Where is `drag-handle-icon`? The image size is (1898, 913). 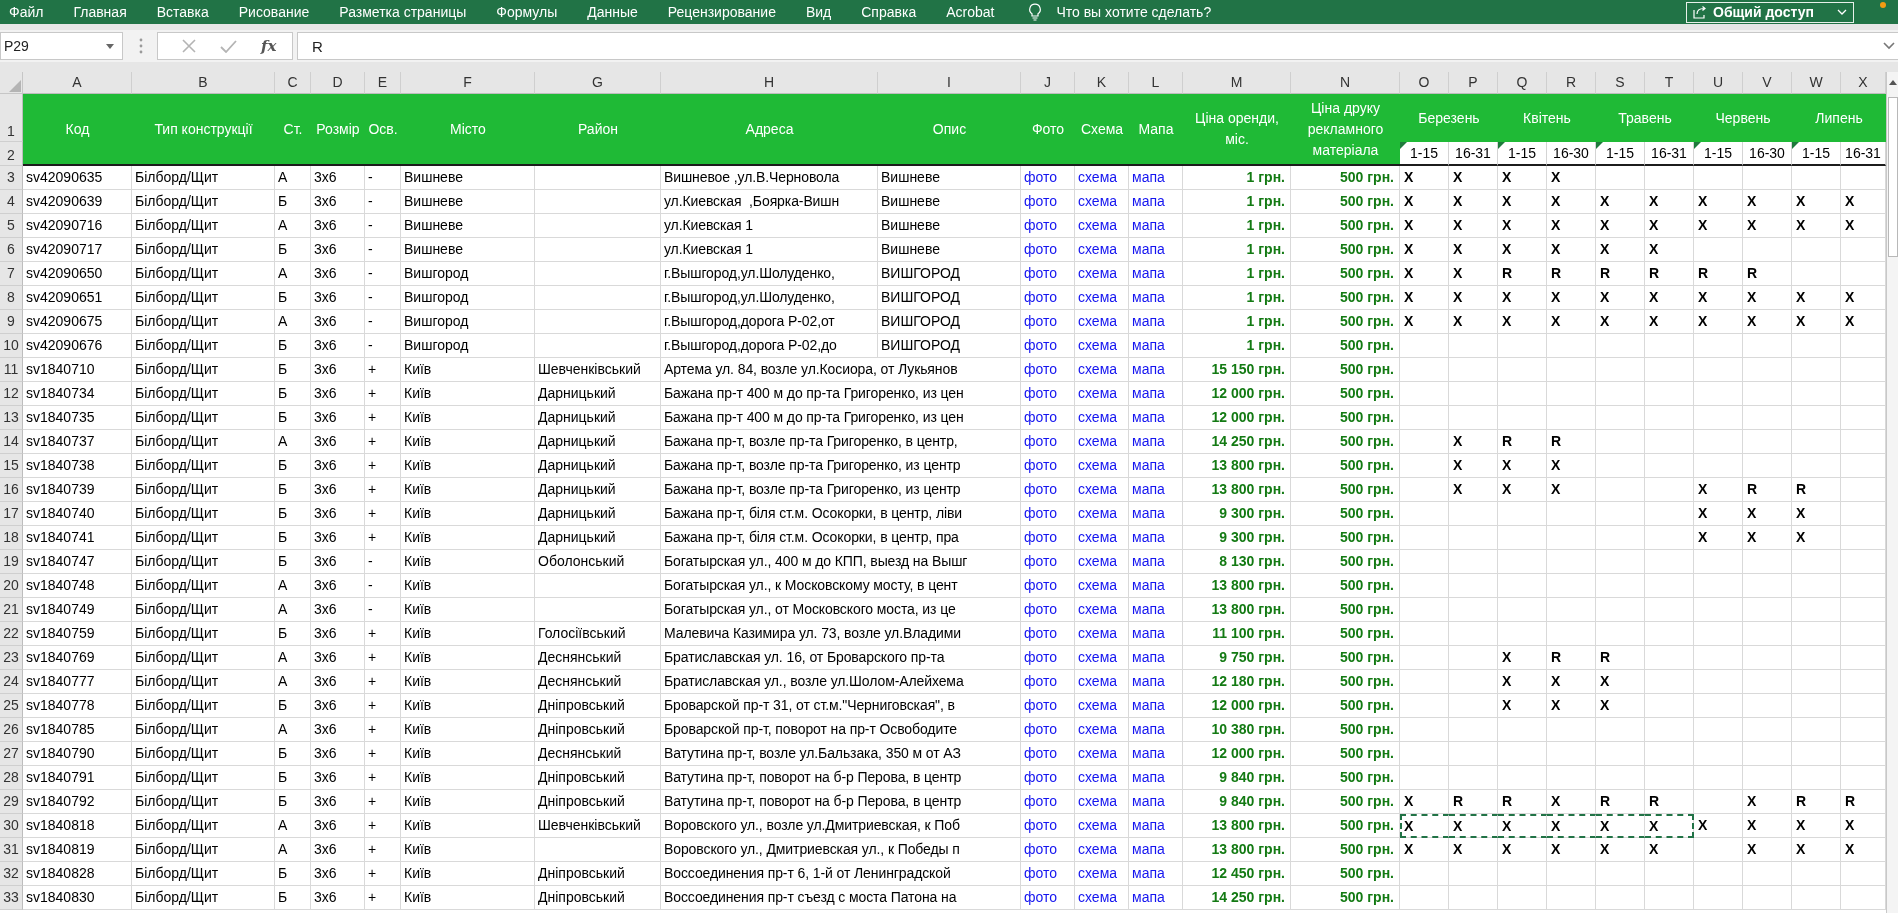
drag-handle-icon is located at coordinates (141, 46).